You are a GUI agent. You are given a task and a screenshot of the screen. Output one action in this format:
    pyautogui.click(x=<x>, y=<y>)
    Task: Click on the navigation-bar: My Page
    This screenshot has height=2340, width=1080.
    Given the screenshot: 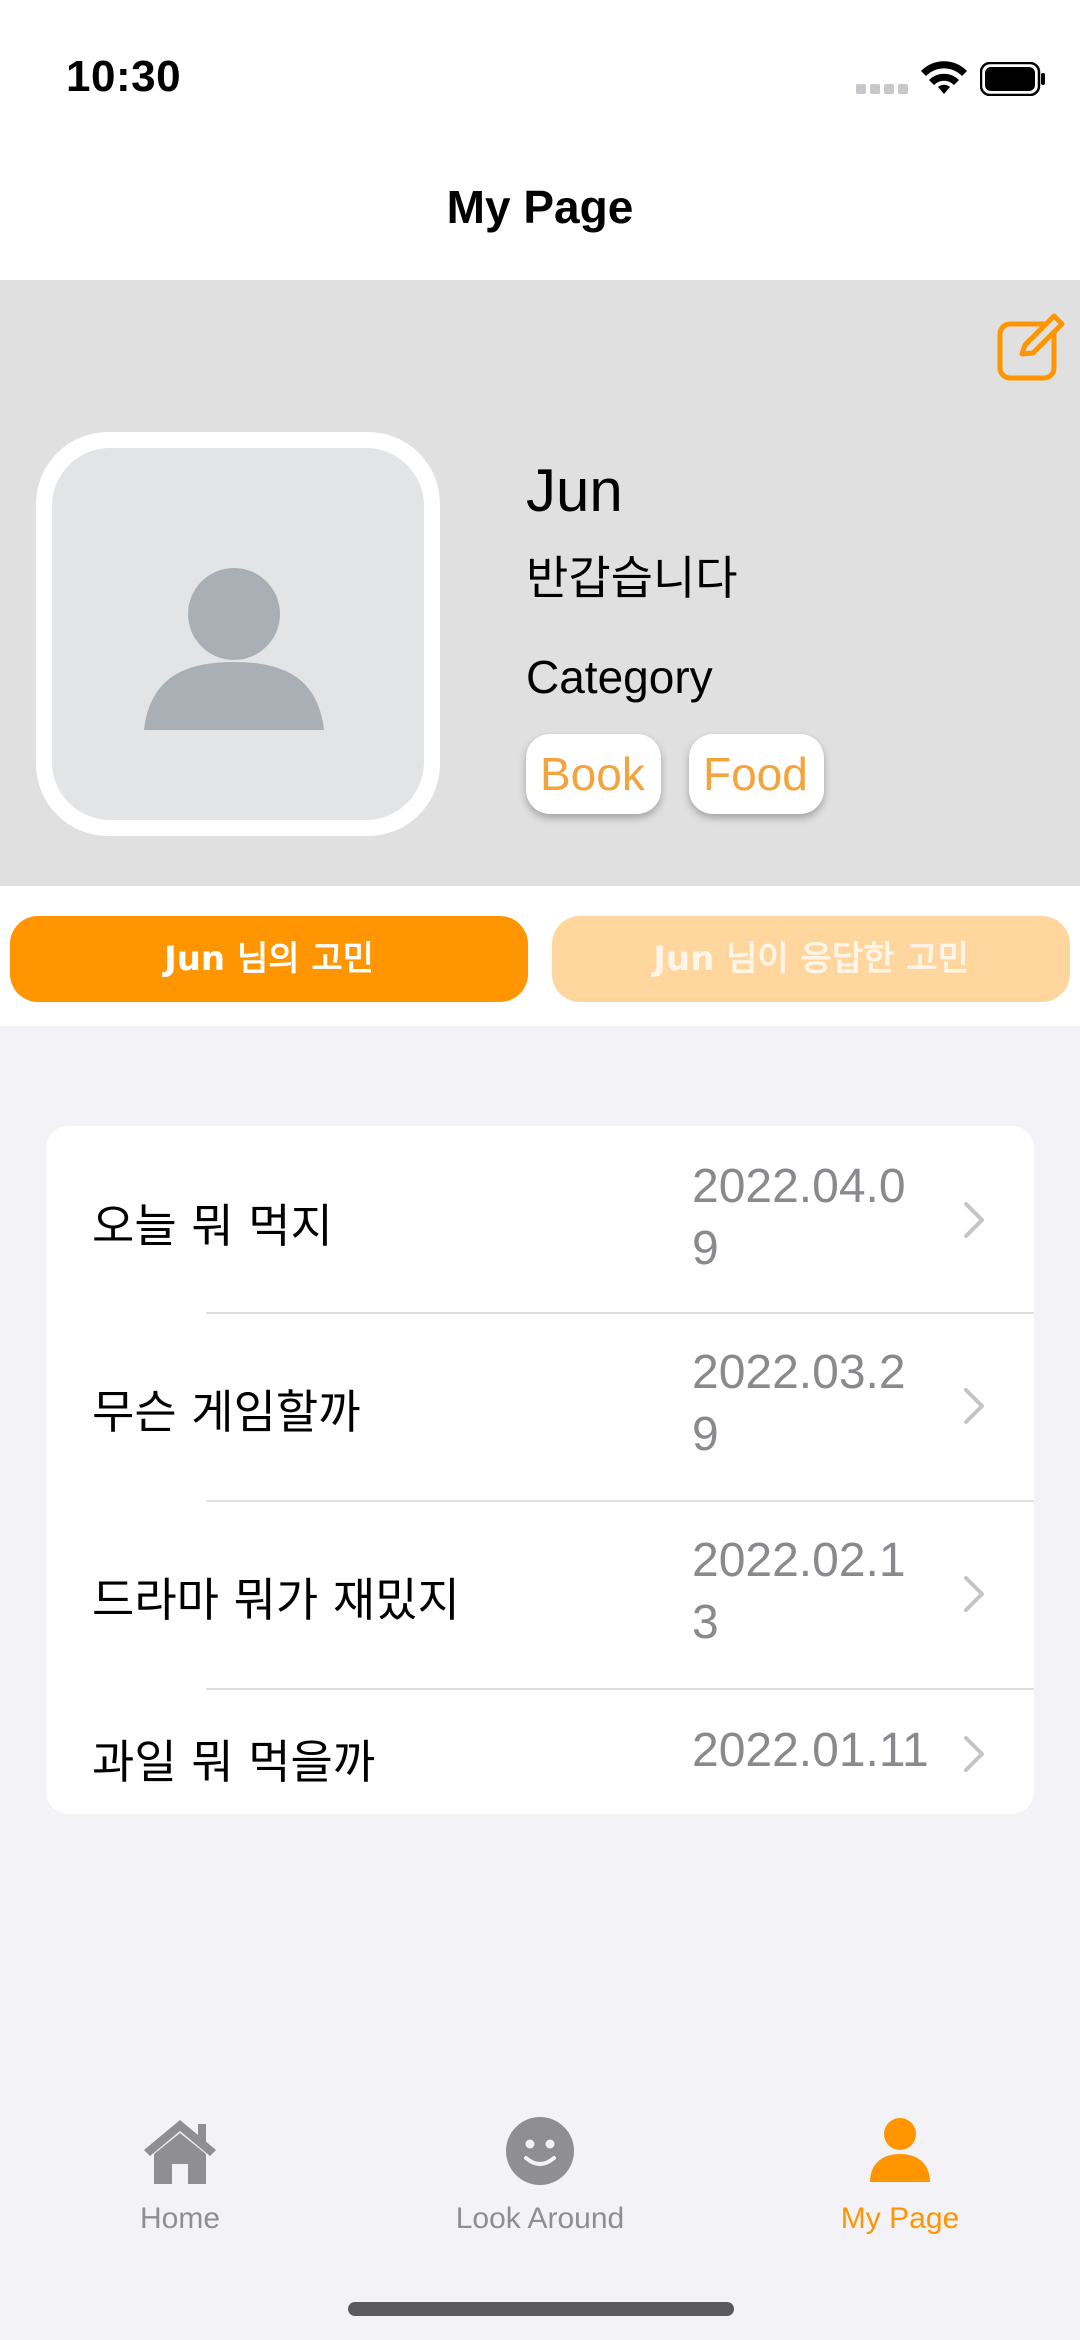 What is the action you would take?
    pyautogui.click(x=540, y=215)
    